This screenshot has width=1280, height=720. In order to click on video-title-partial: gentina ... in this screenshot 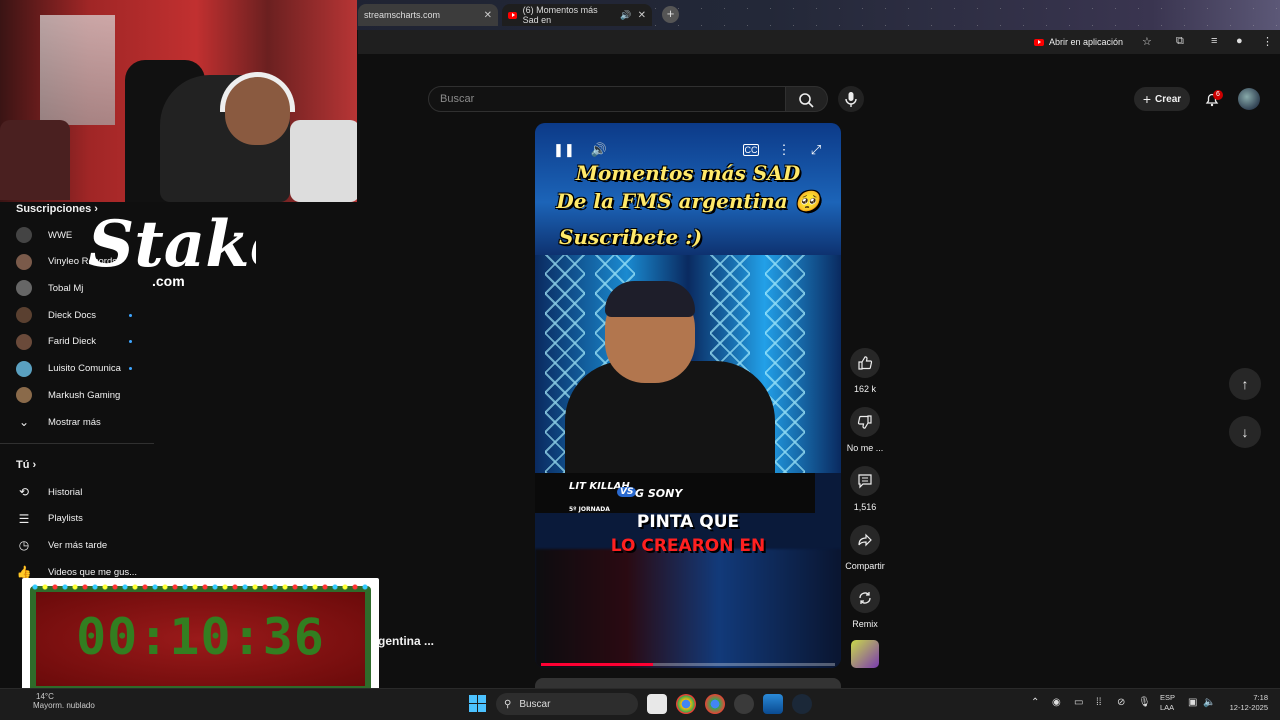, I will do `click(406, 641)`.